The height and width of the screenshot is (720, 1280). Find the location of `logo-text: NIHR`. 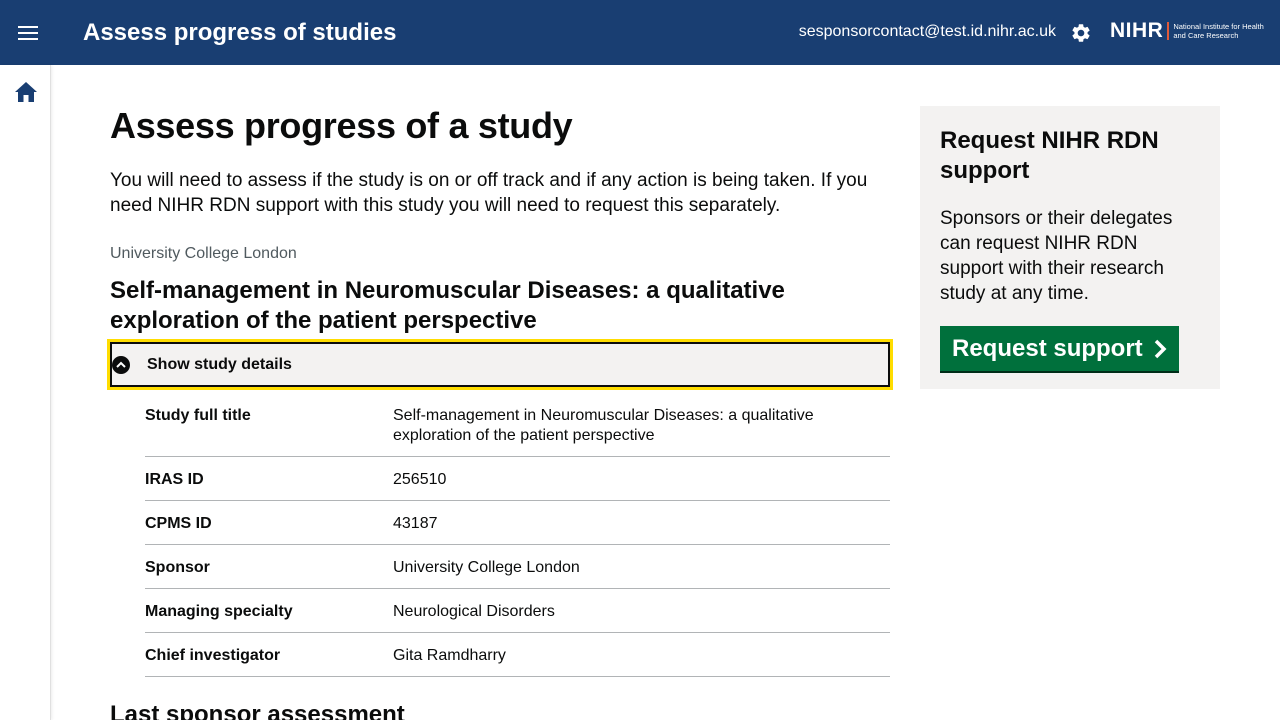

logo-text: NIHR is located at coordinates (1137, 30).